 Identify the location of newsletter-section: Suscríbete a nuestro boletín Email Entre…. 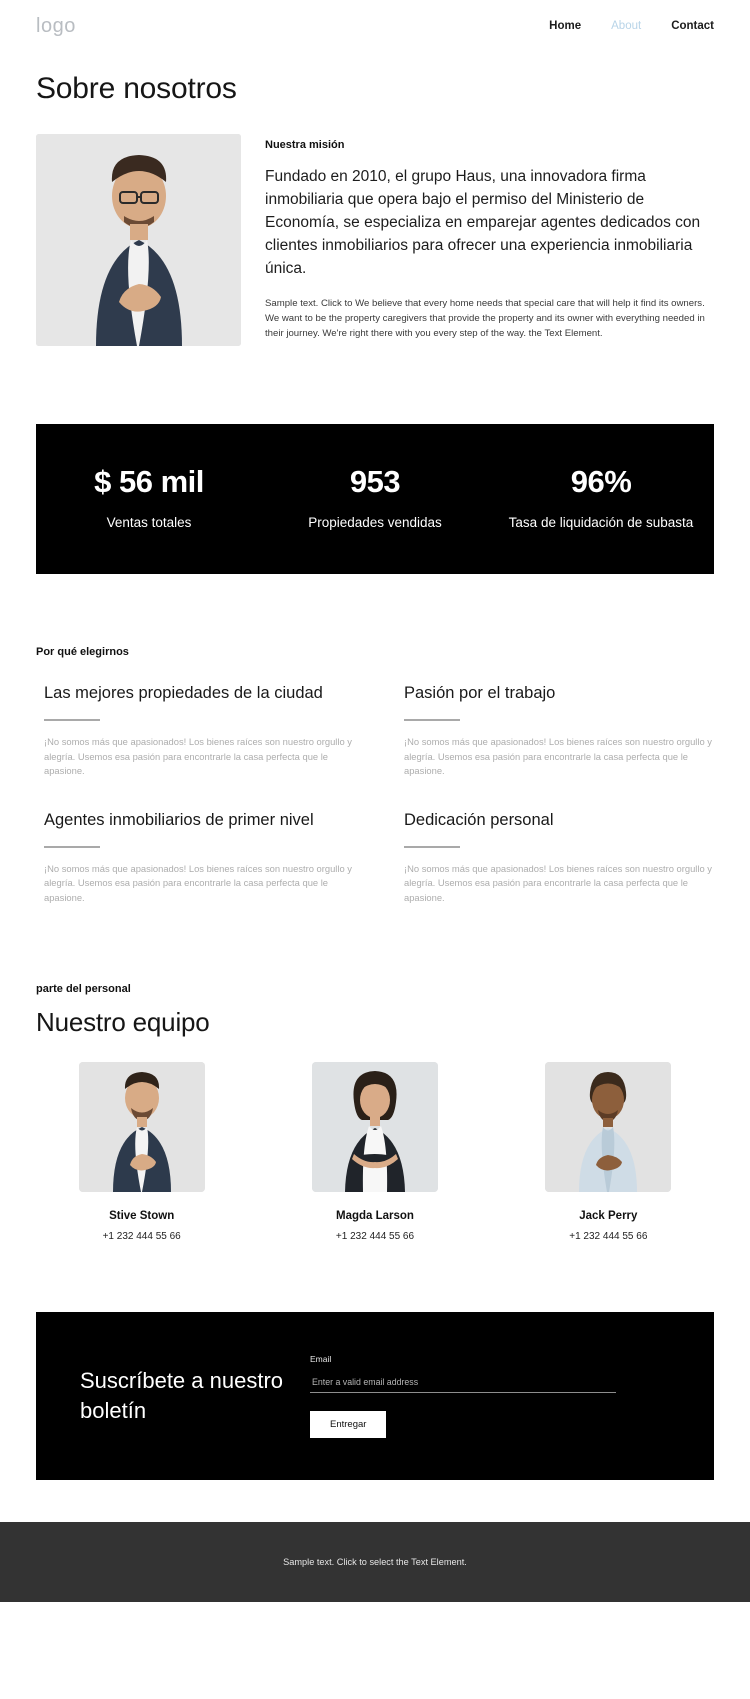
(375, 1396).